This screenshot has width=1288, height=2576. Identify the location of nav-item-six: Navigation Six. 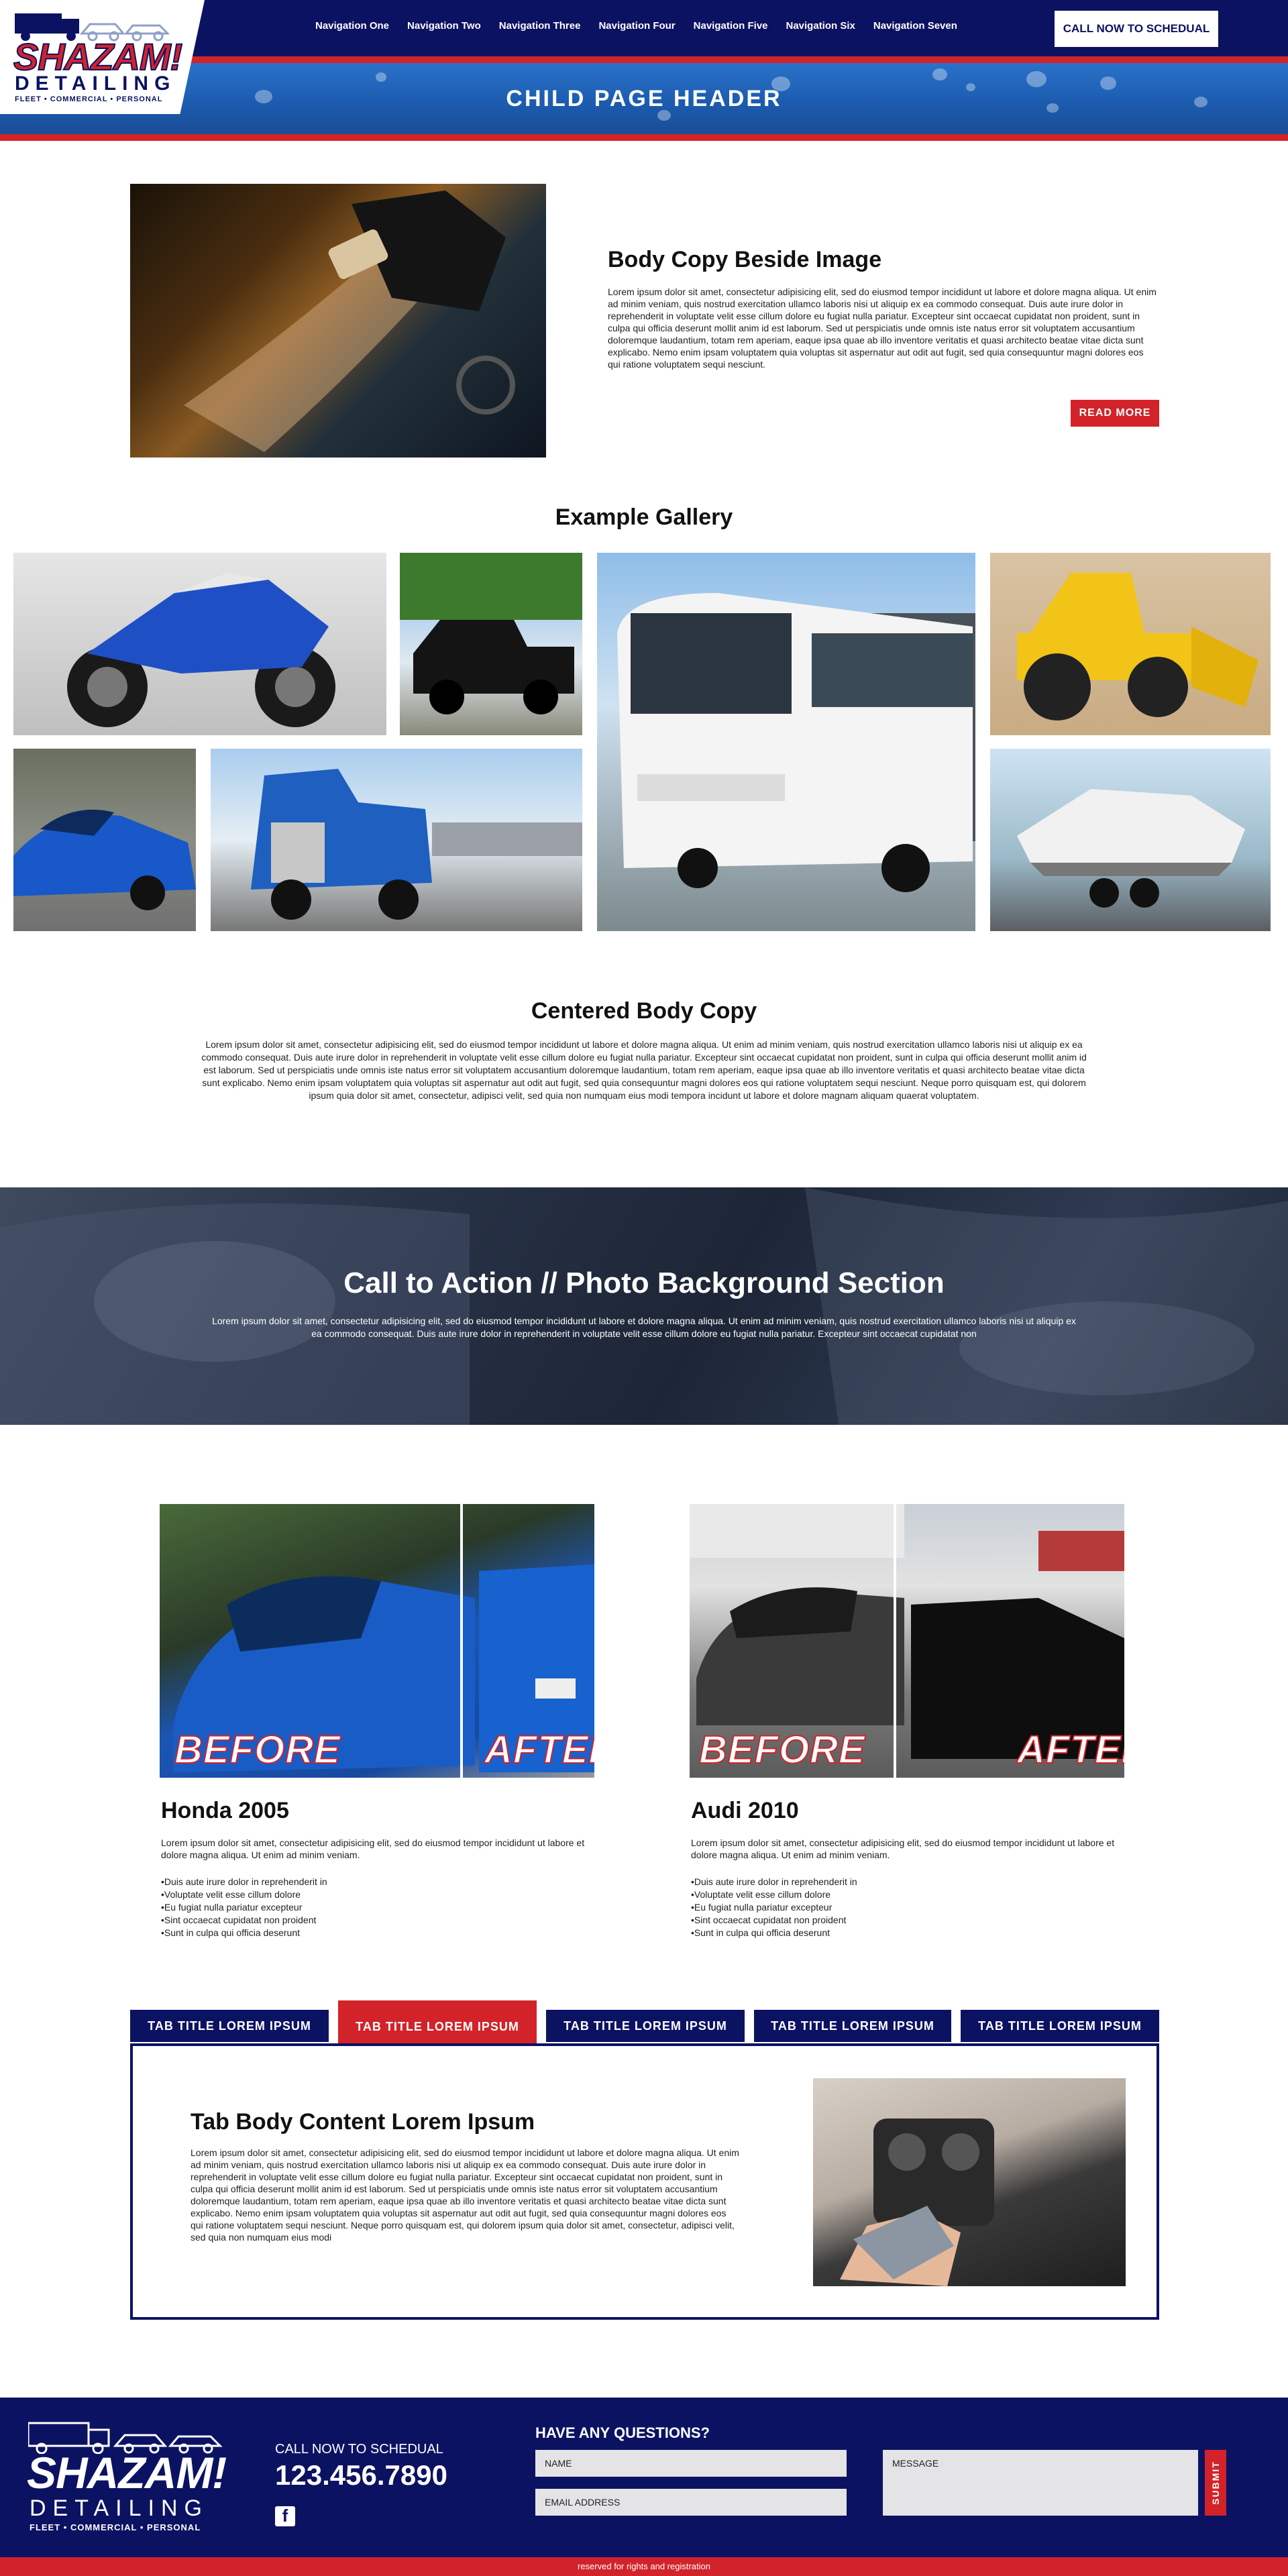
(820, 26).